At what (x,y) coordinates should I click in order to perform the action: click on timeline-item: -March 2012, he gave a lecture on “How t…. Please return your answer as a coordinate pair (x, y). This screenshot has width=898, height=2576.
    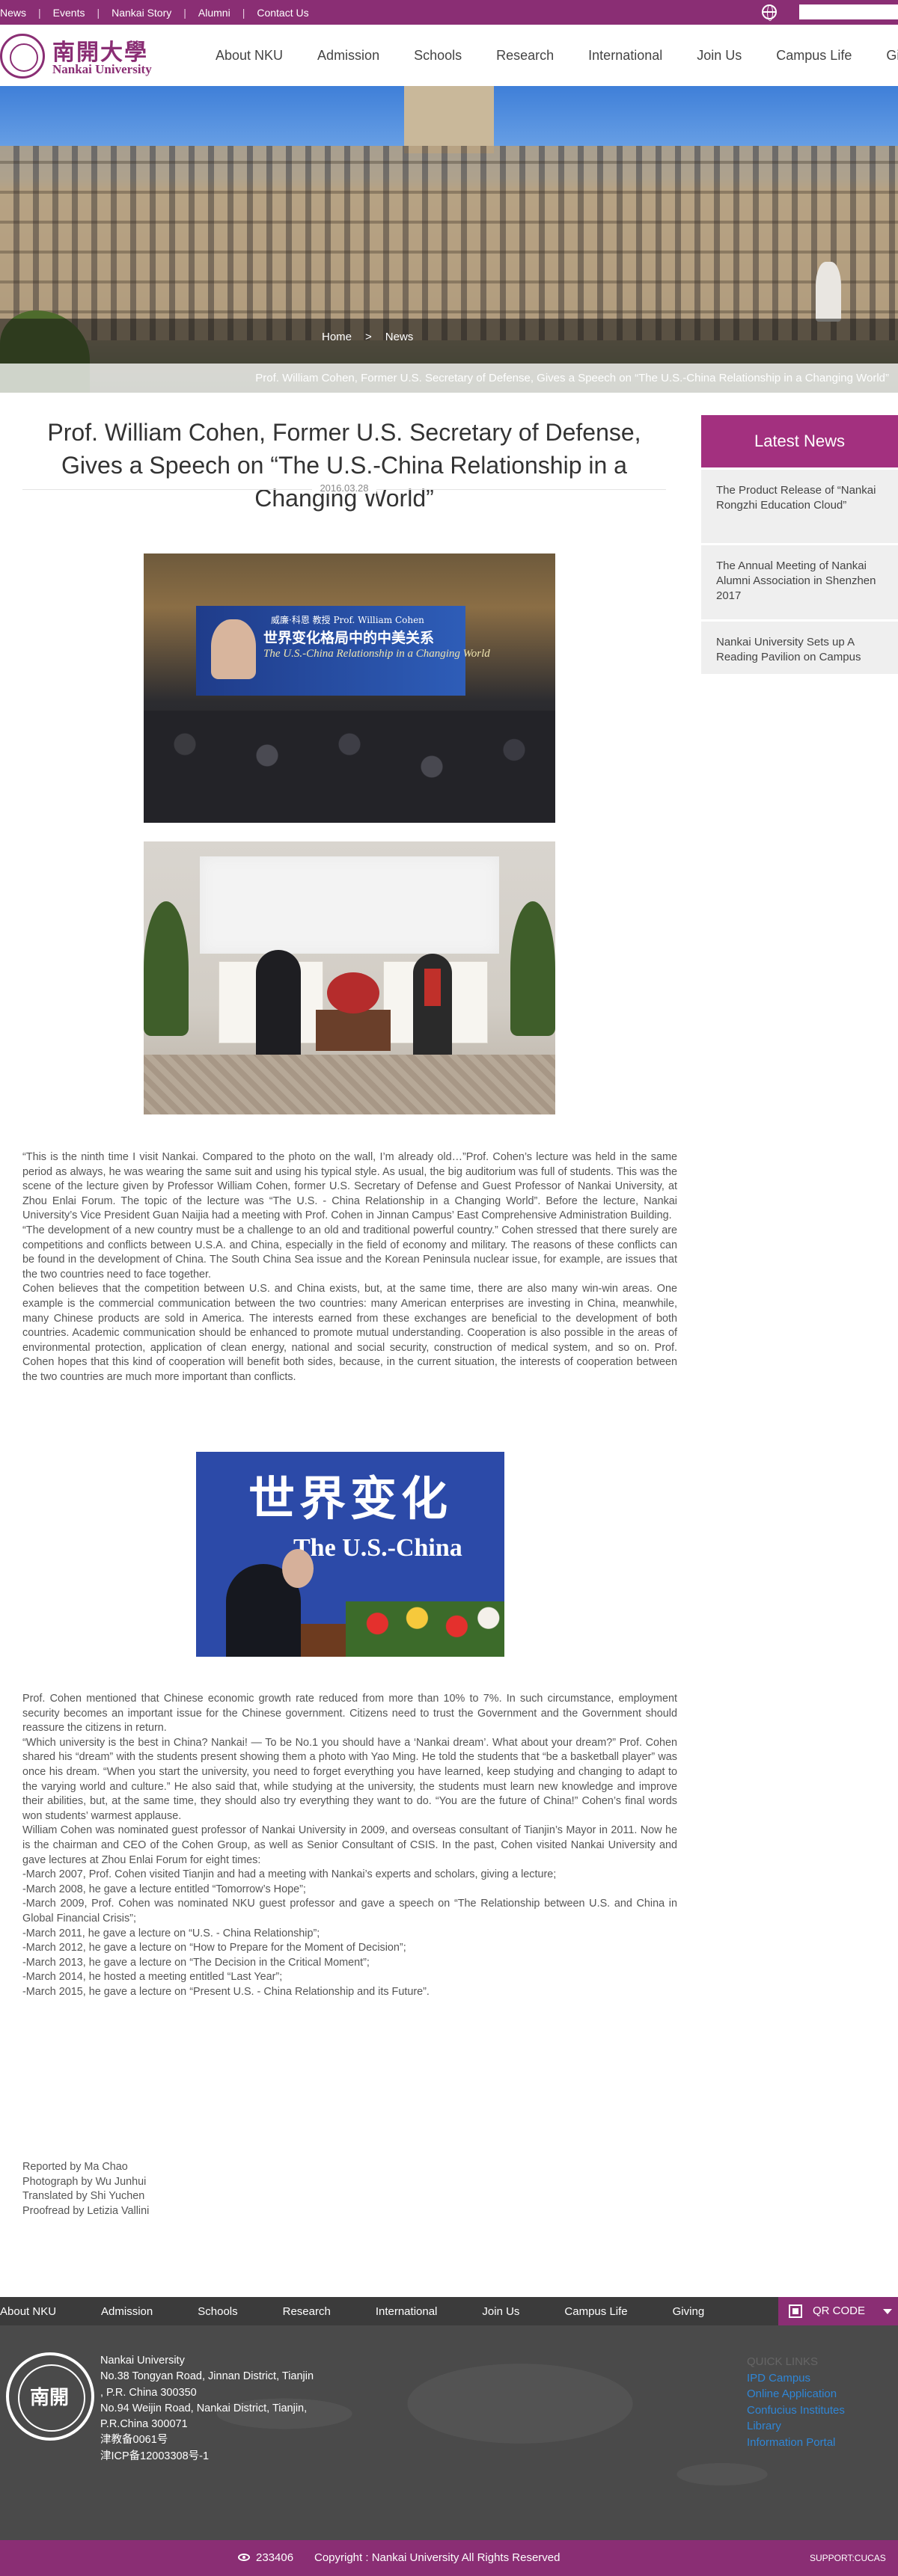
    Looking at the image, I should click on (214, 1948).